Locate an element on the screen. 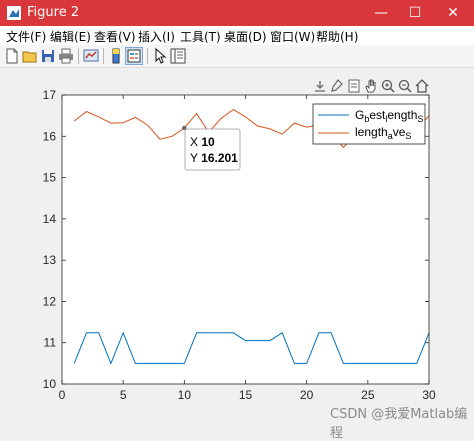 Image resolution: width=474 pixels, height=441 pixels. x-tick-label: 20 is located at coordinates (307, 395).